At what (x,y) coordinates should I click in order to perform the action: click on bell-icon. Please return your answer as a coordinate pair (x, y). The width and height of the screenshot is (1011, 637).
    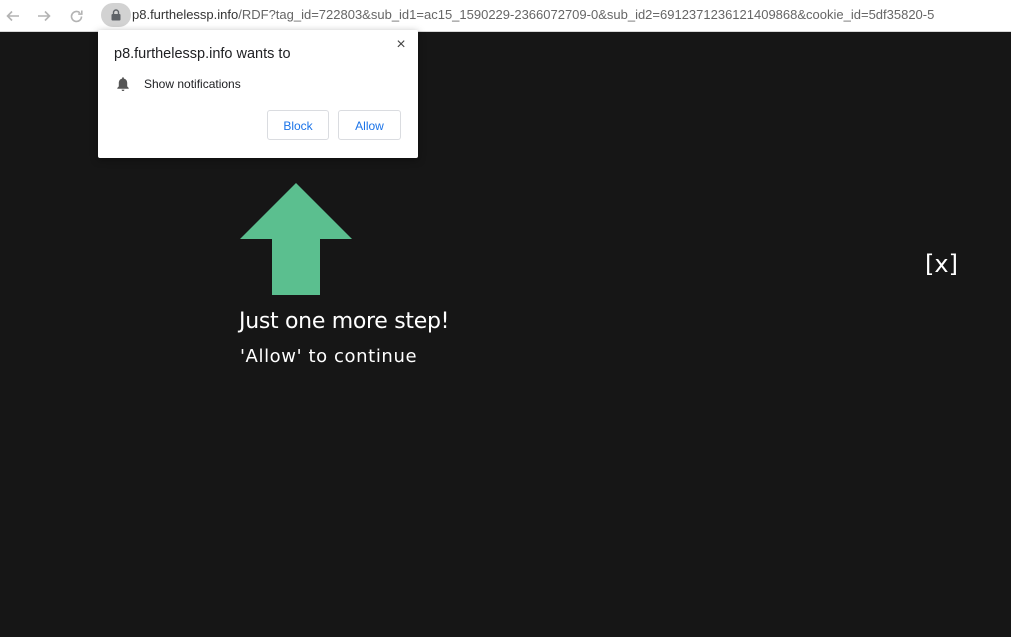
    Looking at the image, I should click on (123, 84).